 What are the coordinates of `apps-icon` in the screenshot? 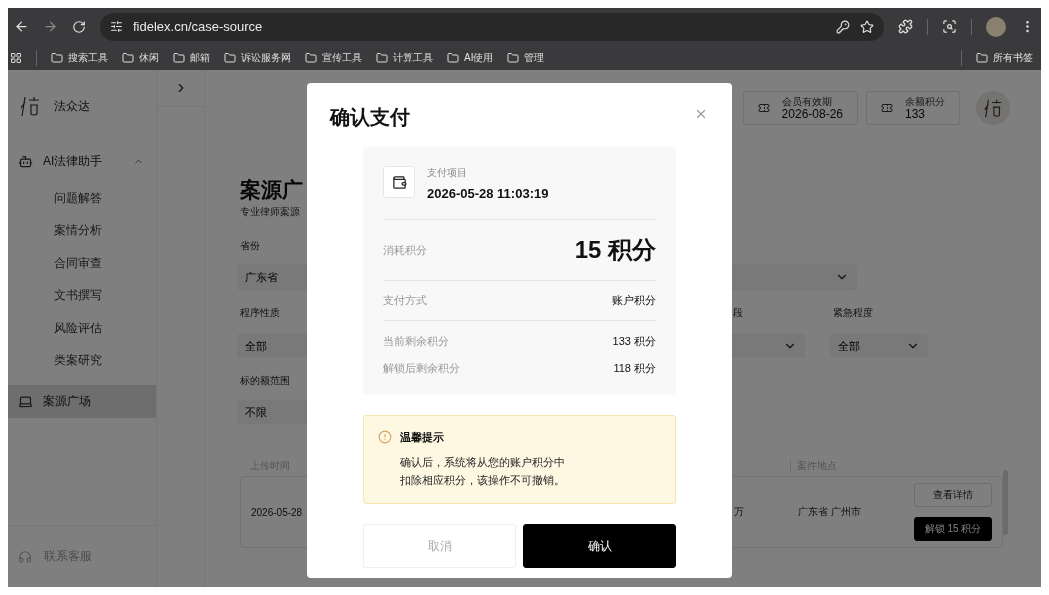 It's located at (16, 57).